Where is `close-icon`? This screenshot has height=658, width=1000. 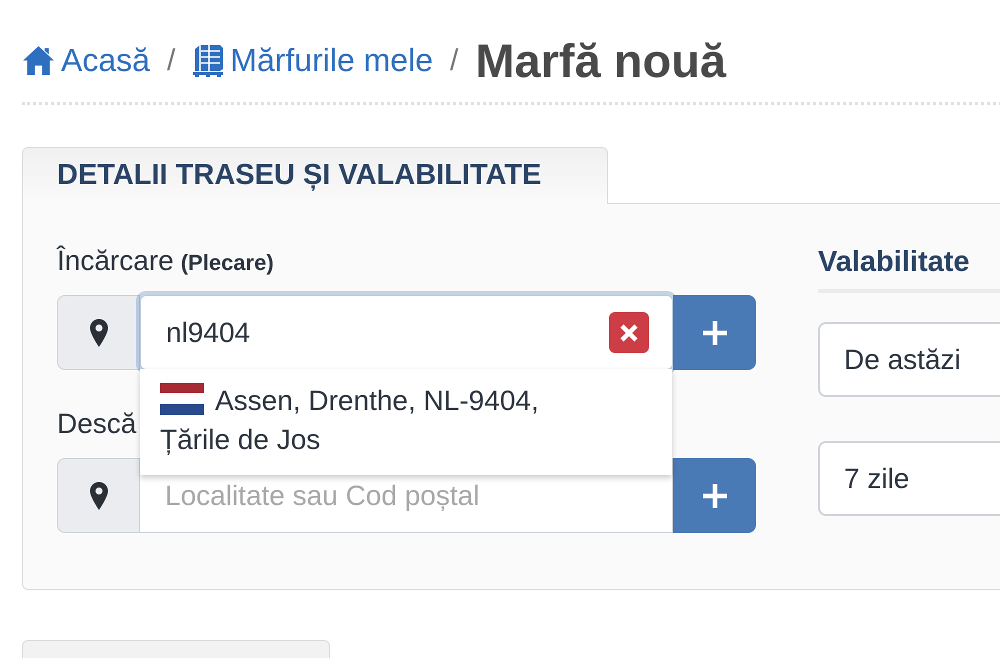 close-icon is located at coordinates (629, 332).